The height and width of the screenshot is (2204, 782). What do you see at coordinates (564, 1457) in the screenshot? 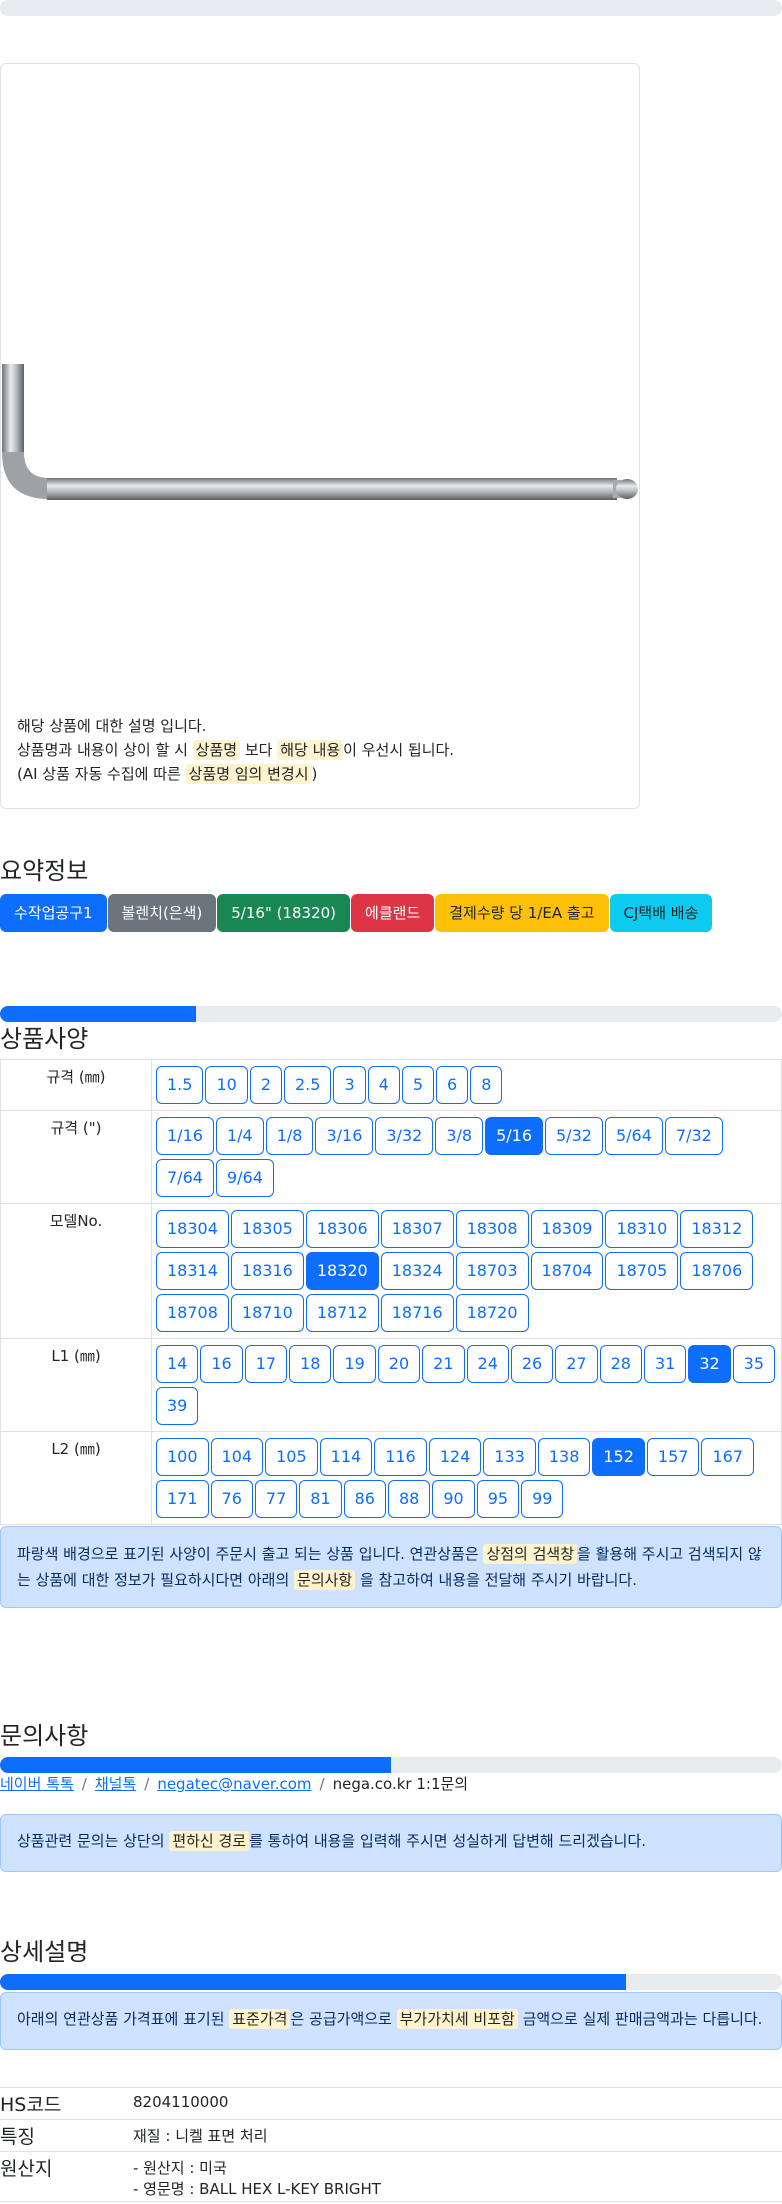
I see `spec-option-button: 138` at bounding box center [564, 1457].